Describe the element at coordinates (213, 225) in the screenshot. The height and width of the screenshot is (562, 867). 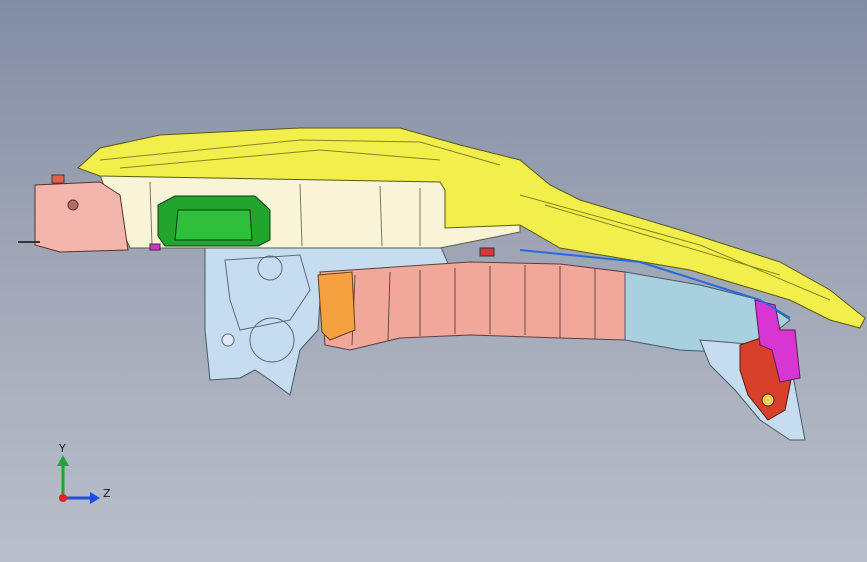
I see `green-part-inner` at that location.